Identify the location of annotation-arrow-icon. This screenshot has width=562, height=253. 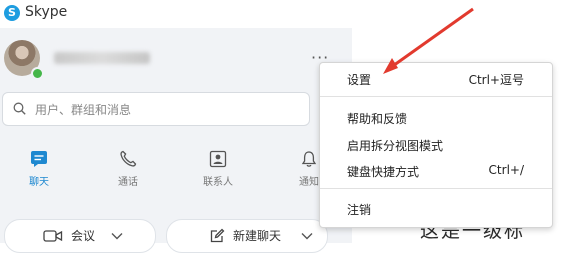
(428, 40).